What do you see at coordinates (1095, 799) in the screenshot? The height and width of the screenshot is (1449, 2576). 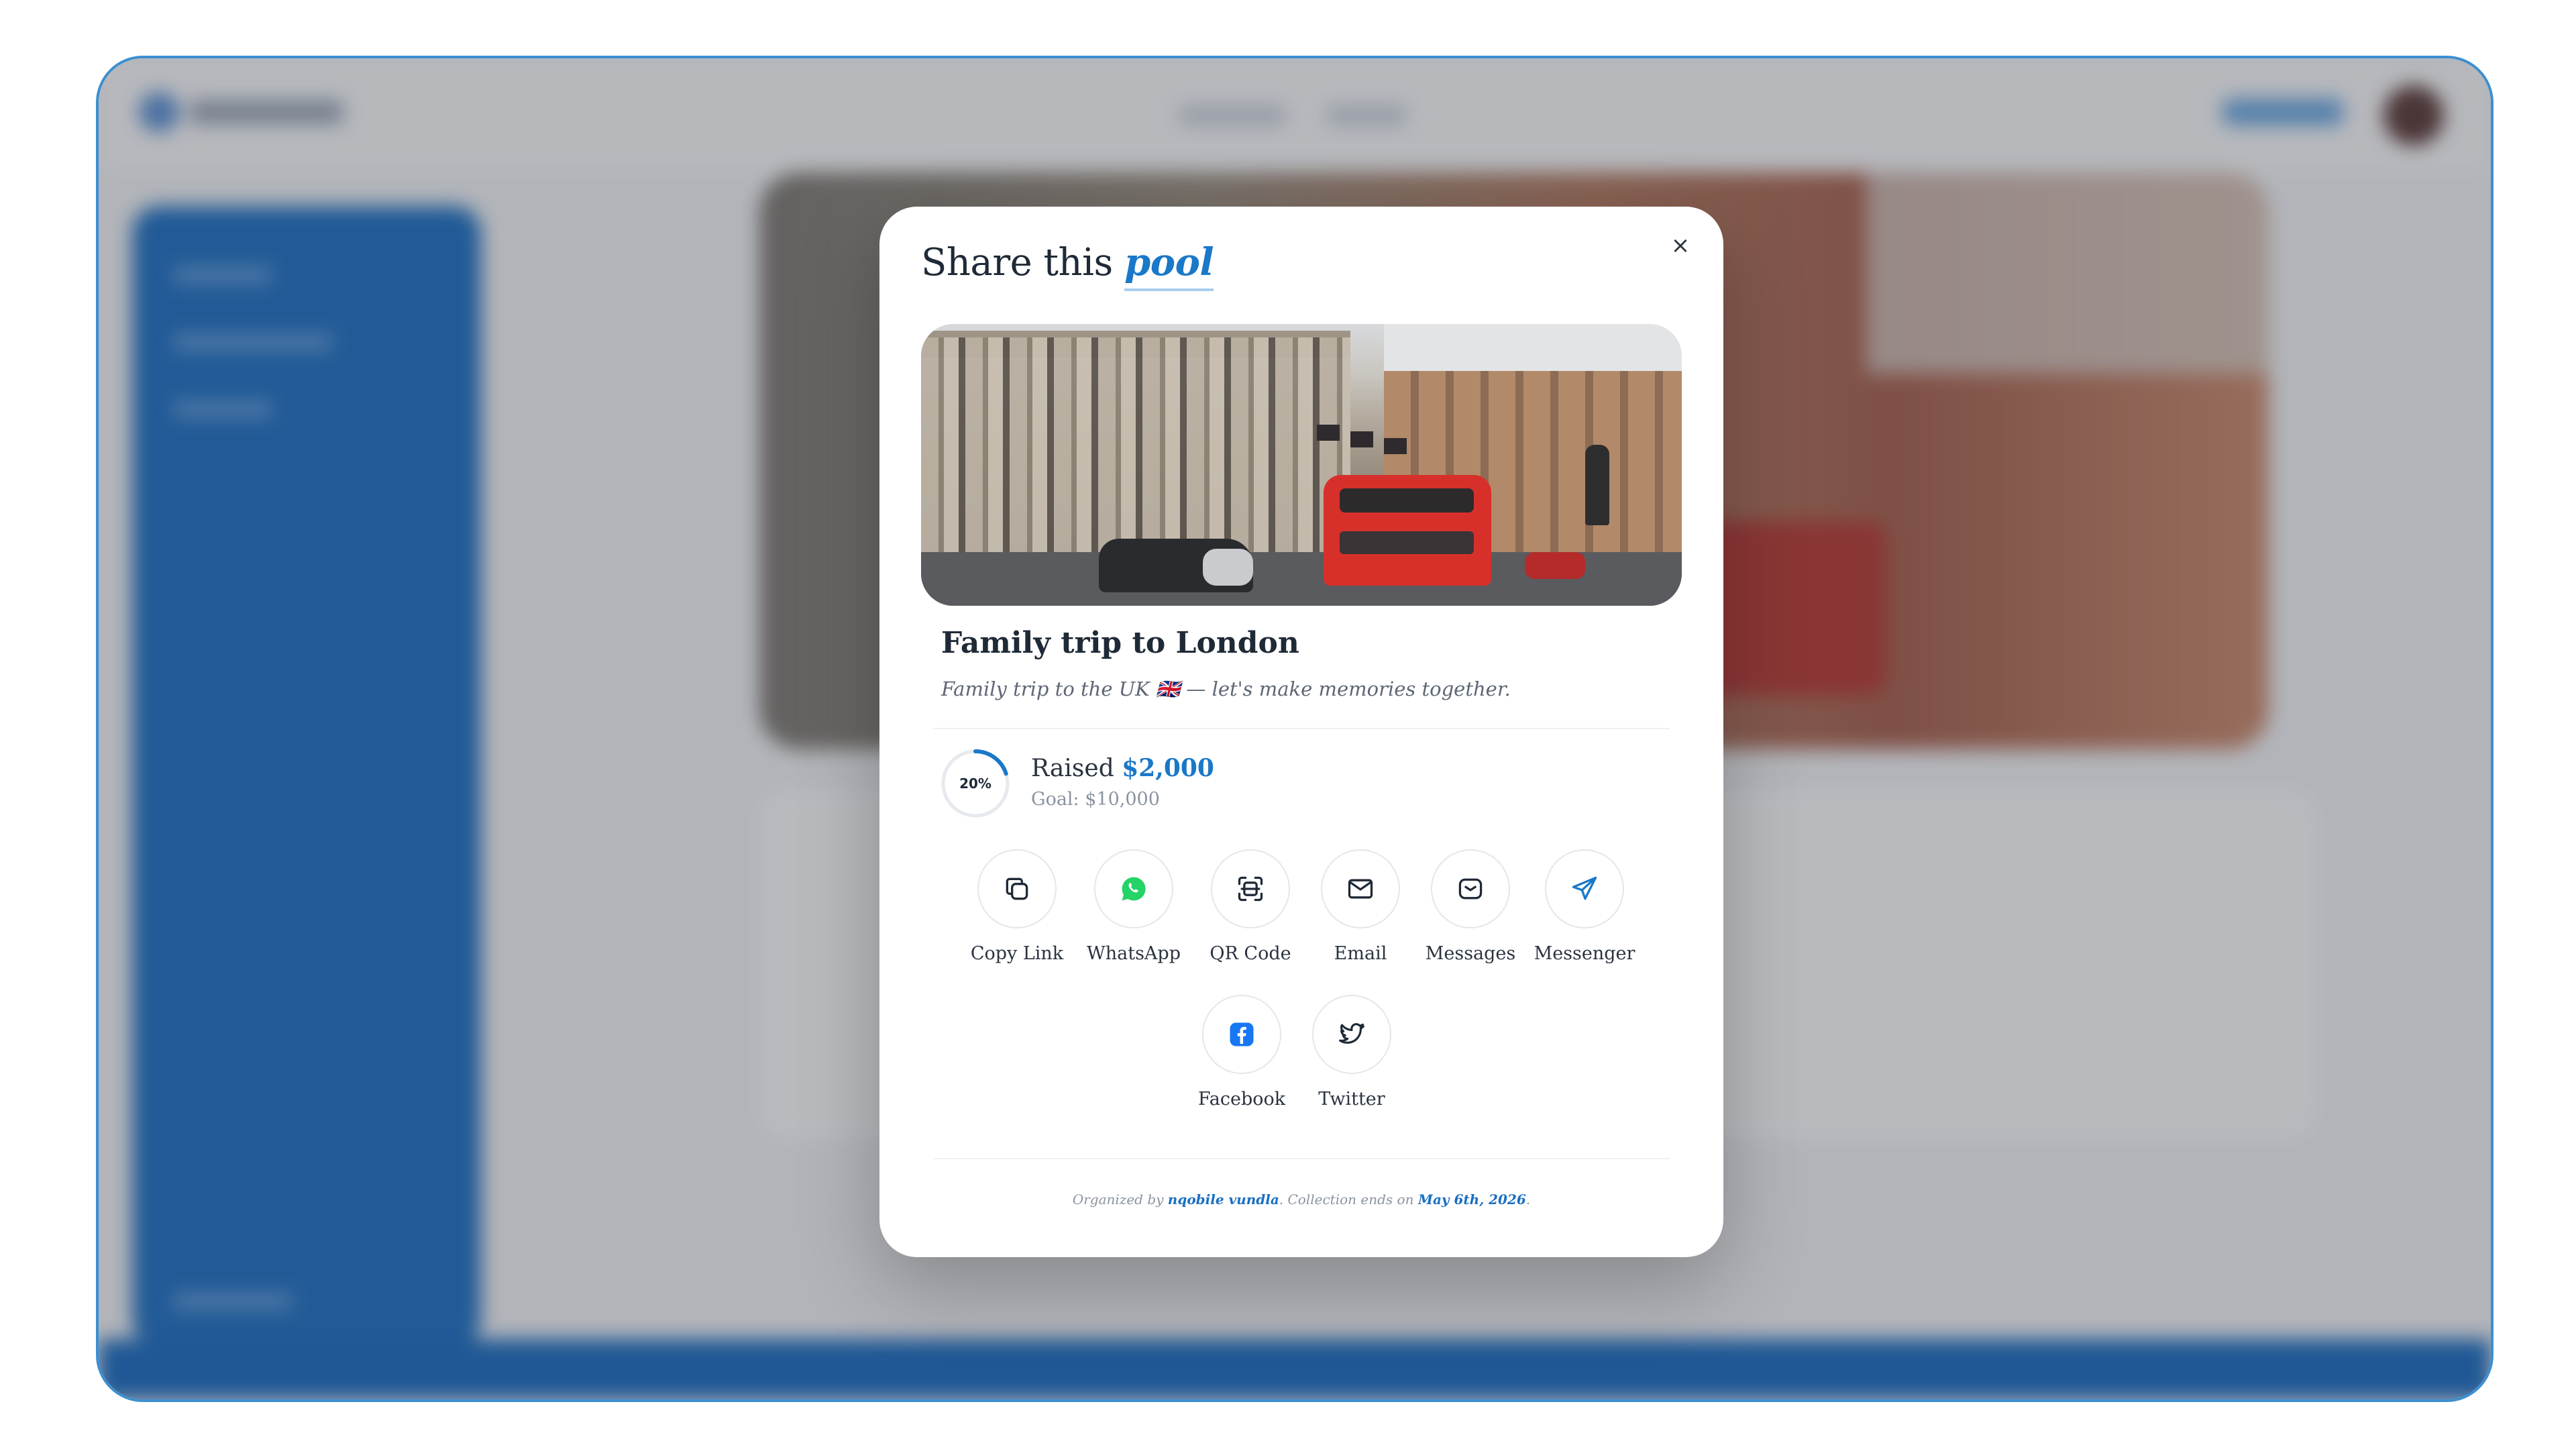 I see `goal-amount: Goal: $10,000` at bounding box center [1095, 799].